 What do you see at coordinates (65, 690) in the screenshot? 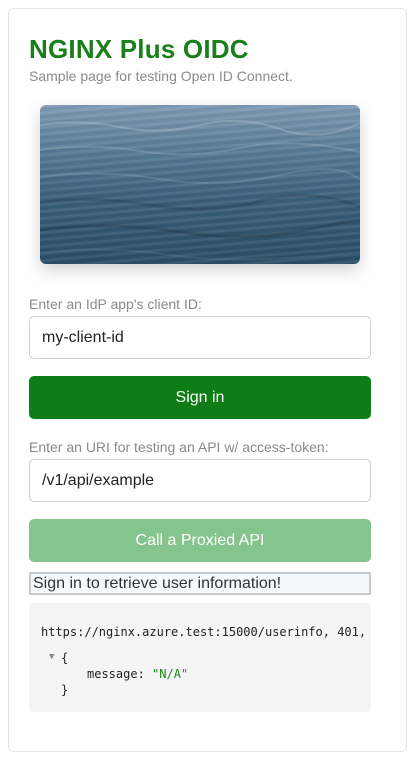
I see `json-close-brace: }` at bounding box center [65, 690].